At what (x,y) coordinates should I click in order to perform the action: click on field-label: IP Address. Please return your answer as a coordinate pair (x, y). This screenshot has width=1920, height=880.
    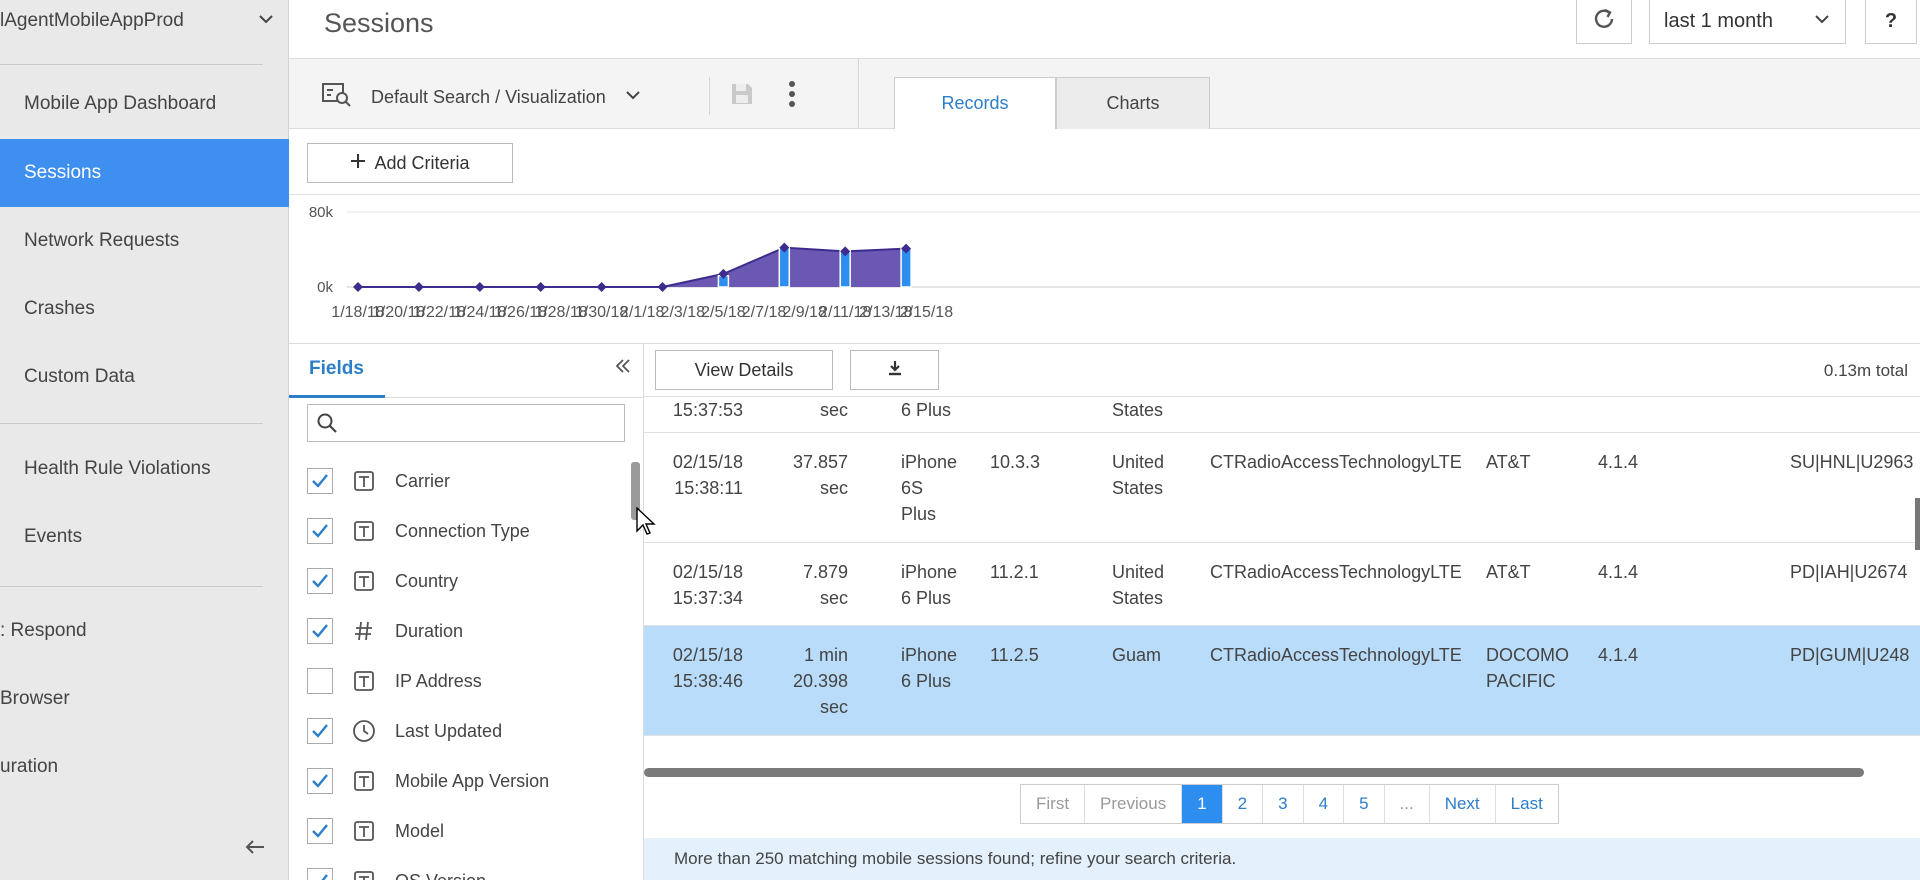
    Looking at the image, I should click on (438, 680).